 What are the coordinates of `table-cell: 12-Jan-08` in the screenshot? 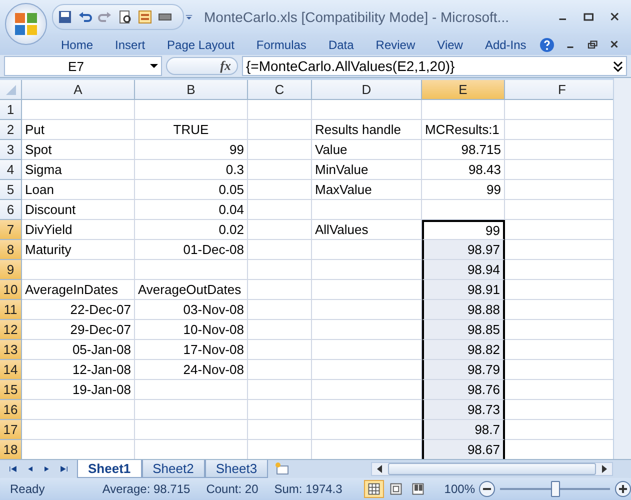 It's located at (78, 370).